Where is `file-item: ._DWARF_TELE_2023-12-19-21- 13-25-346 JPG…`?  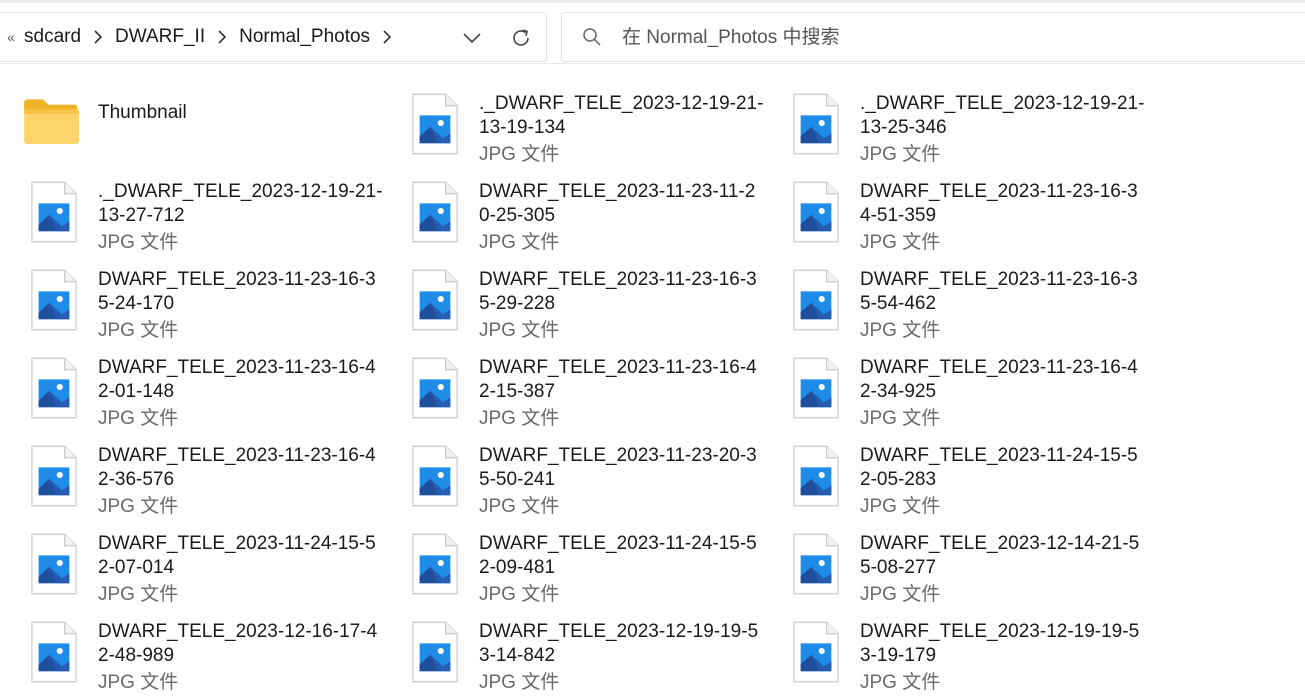 file-item: ._DWARF_TELE_2023-12-19-21- 13-25-346 JPG… is located at coordinates (977, 130).